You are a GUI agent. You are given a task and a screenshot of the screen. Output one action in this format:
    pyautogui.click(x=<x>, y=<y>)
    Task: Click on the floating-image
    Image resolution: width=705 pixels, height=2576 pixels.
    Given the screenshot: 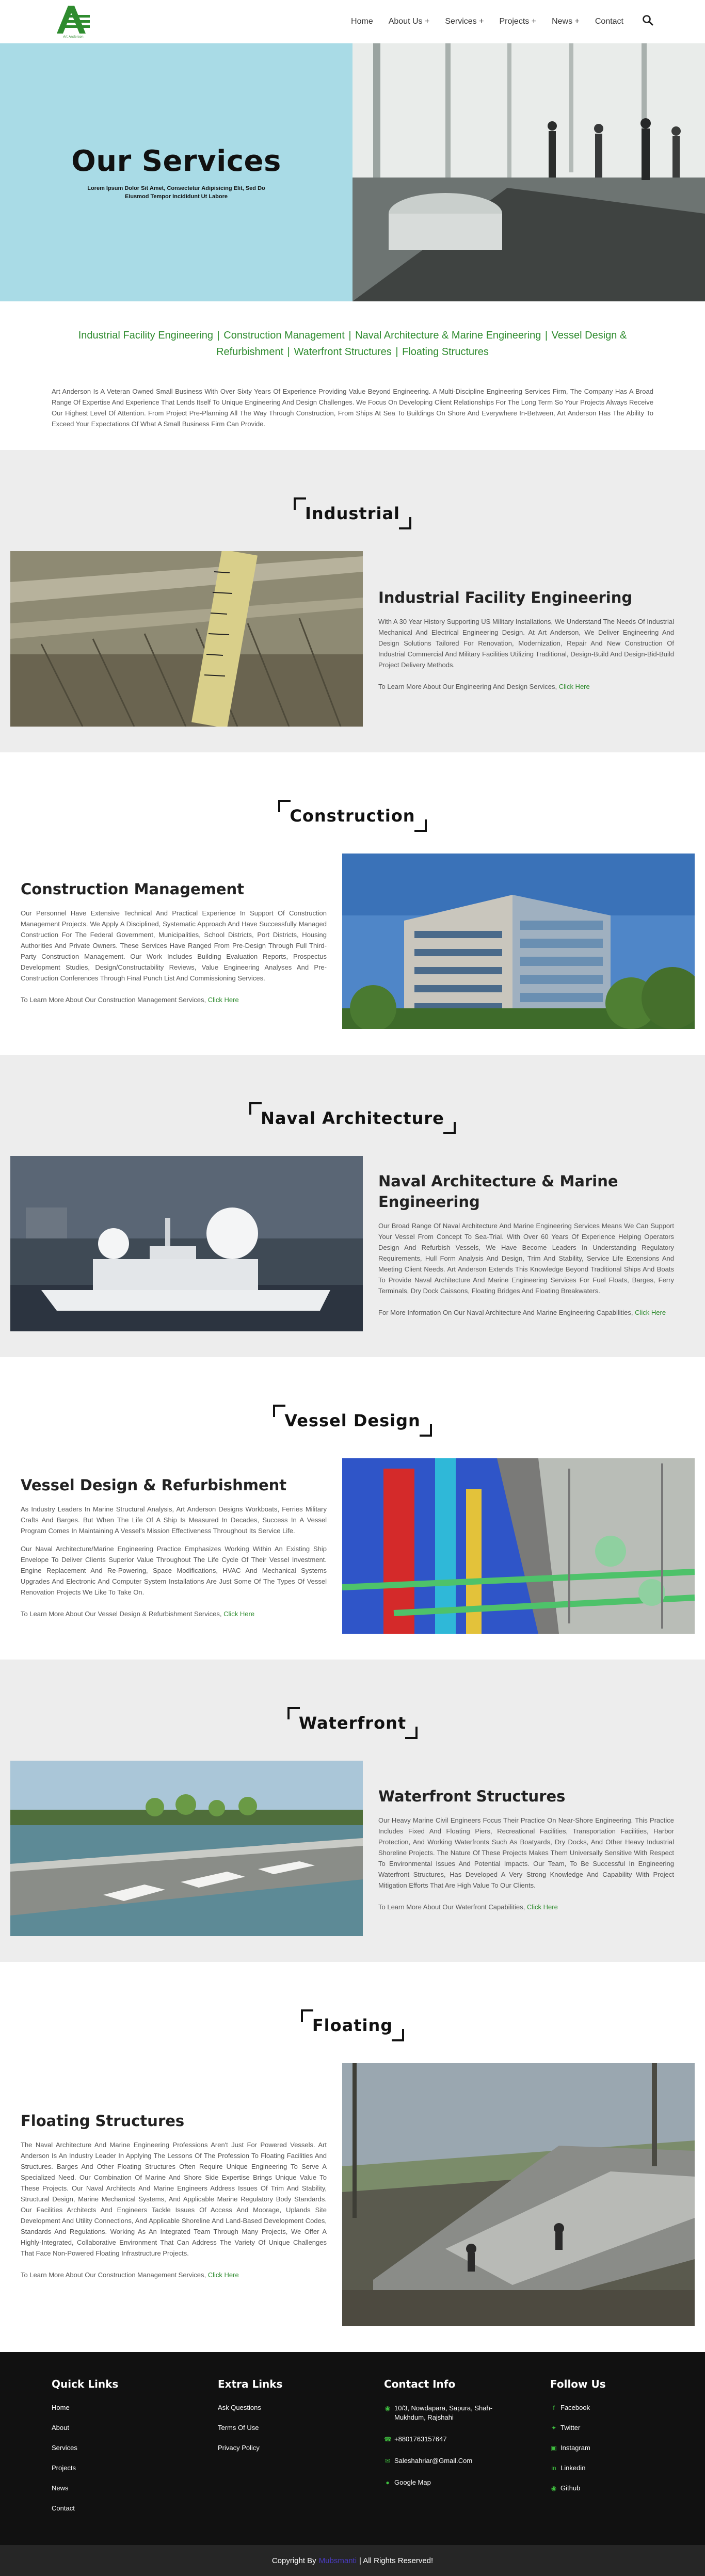 What is the action you would take?
    pyautogui.click(x=518, y=2194)
    